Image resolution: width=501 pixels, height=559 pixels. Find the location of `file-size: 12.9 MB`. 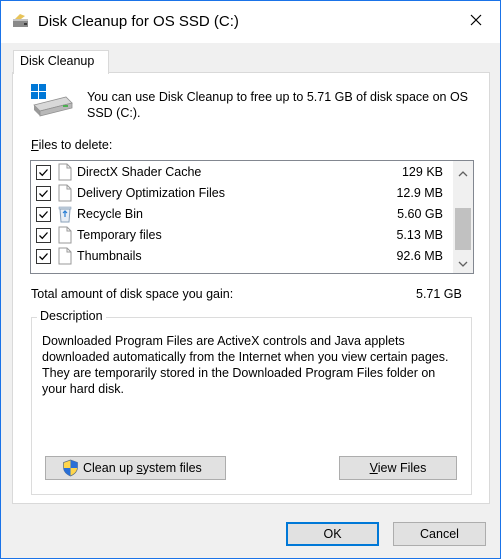

file-size: 12.9 MB is located at coordinates (419, 193).